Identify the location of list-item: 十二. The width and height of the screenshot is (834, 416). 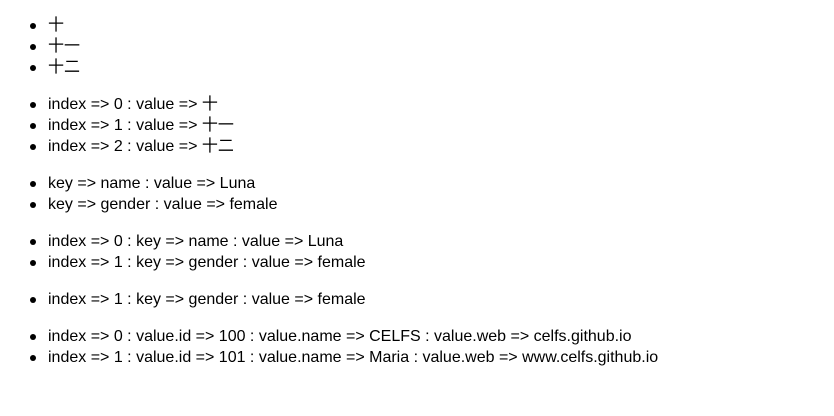
(432, 67).